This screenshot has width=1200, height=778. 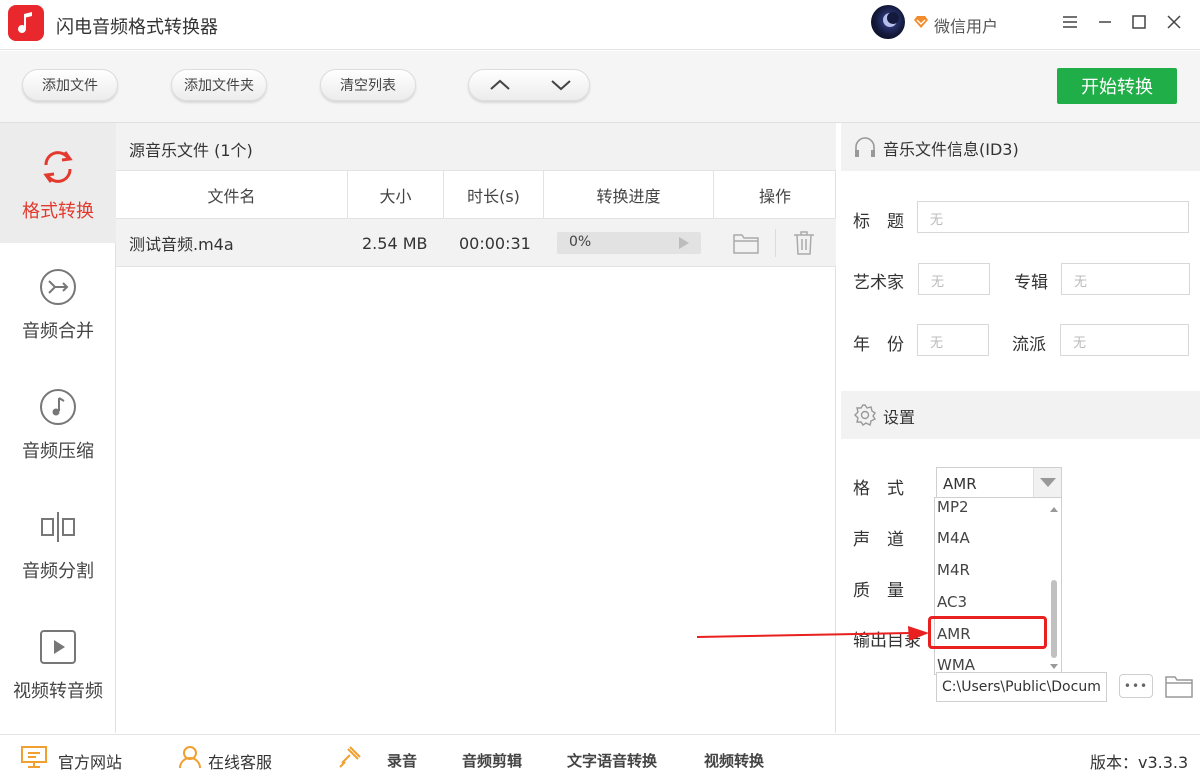 What do you see at coordinates (181, 244) in the screenshot?
I see `file-name: 测试音频.m4a` at bounding box center [181, 244].